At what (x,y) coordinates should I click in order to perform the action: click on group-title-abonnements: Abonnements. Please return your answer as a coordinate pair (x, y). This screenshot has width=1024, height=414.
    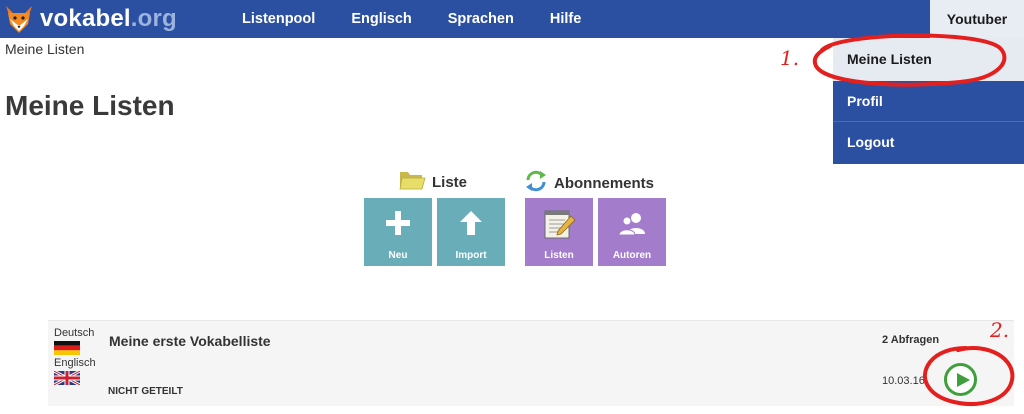
    Looking at the image, I should click on (604, 183).